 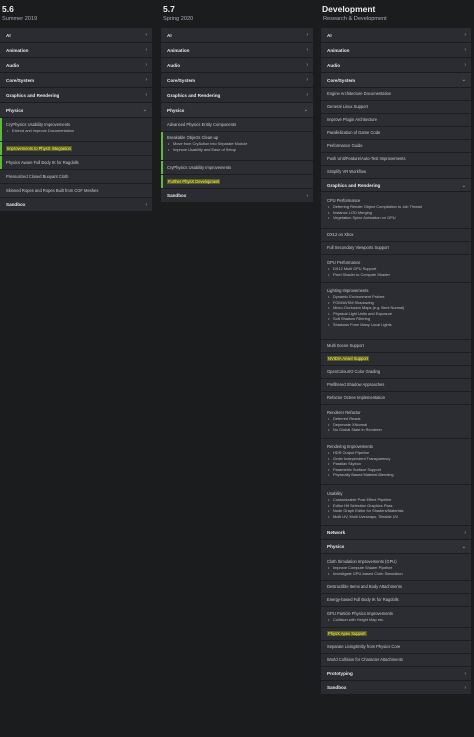 I want to click on item-title: Simplify VR Workflow, so click(x=347, y=171).